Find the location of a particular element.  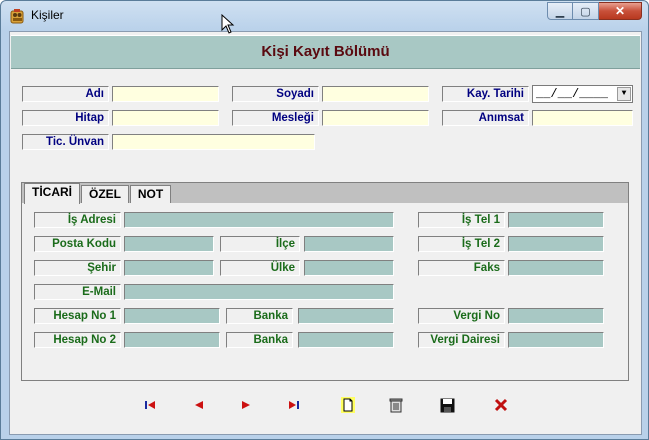

page-title: Kişi Kayıt Bölümü is located at coordinates (325, 51).